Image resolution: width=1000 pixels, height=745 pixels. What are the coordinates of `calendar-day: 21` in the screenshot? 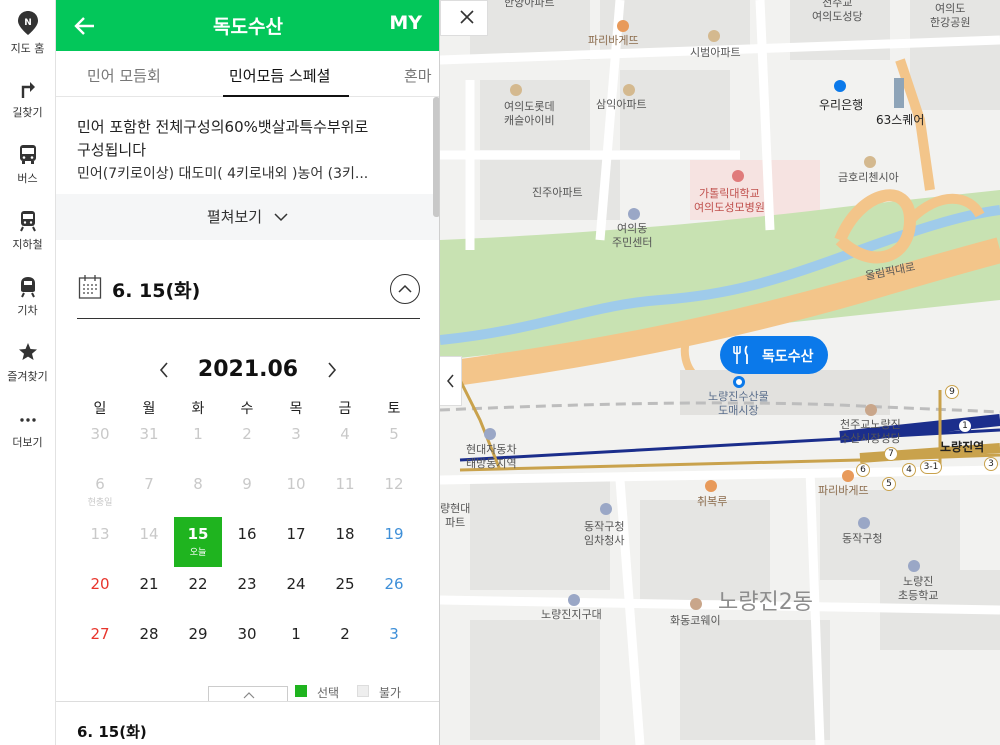 It's located at (149, 592).